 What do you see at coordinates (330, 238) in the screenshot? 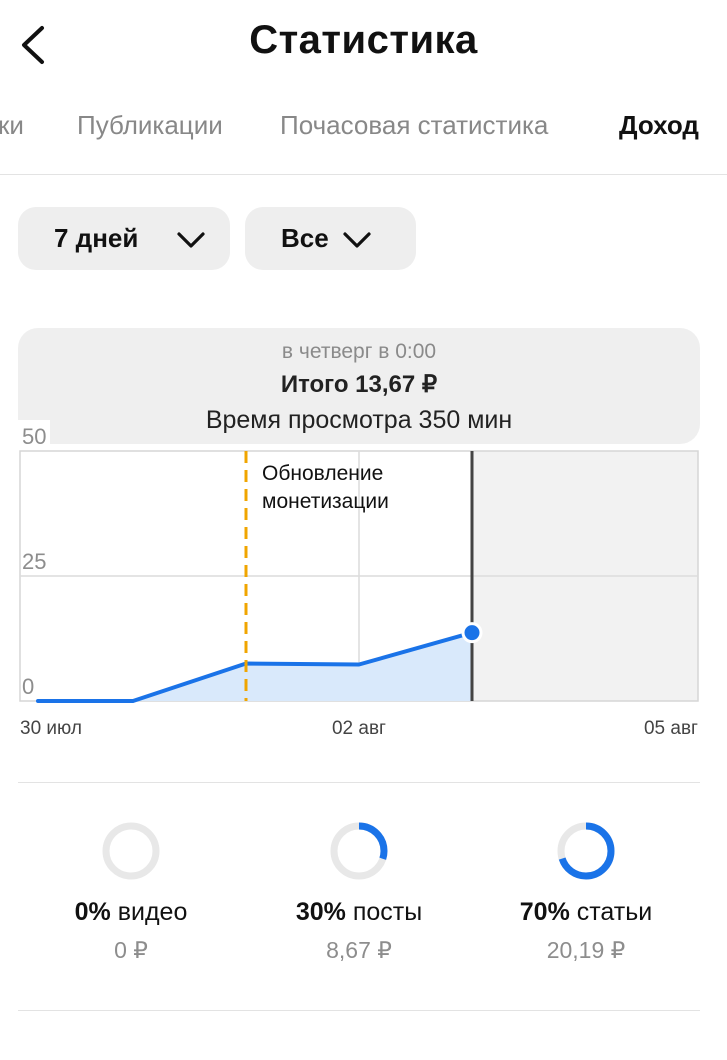
I see `type-filter-button: Все` at bounding box center [330, 238].